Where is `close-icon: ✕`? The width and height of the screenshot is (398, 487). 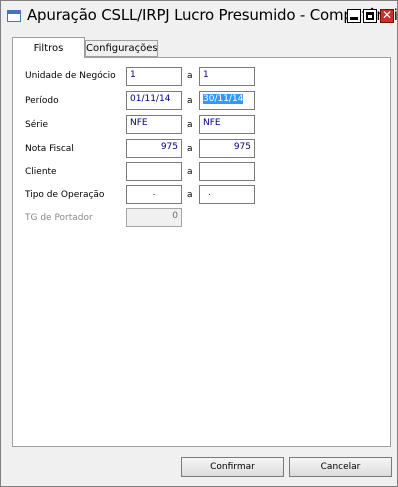
close-icon: ✕ is located at coordinates (387, 15).